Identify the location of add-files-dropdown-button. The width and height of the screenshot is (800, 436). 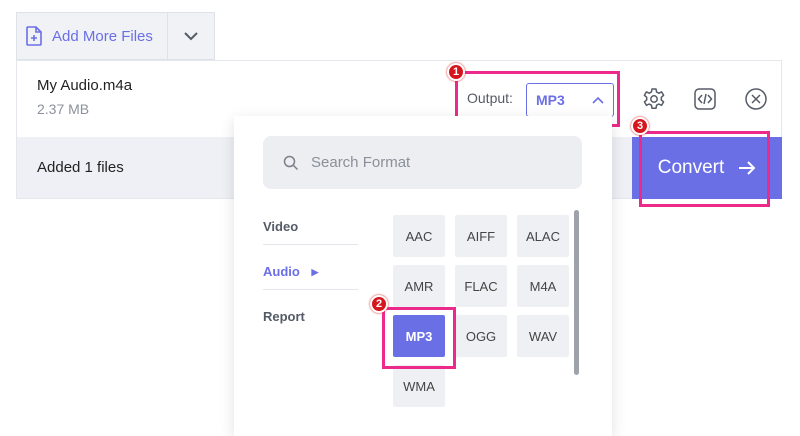
(191, 36).